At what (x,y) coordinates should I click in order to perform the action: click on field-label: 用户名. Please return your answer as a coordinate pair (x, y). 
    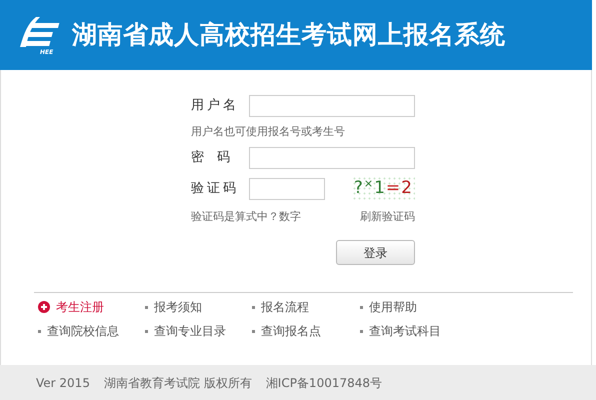
    Looking at the image, I should click on (215, 106).